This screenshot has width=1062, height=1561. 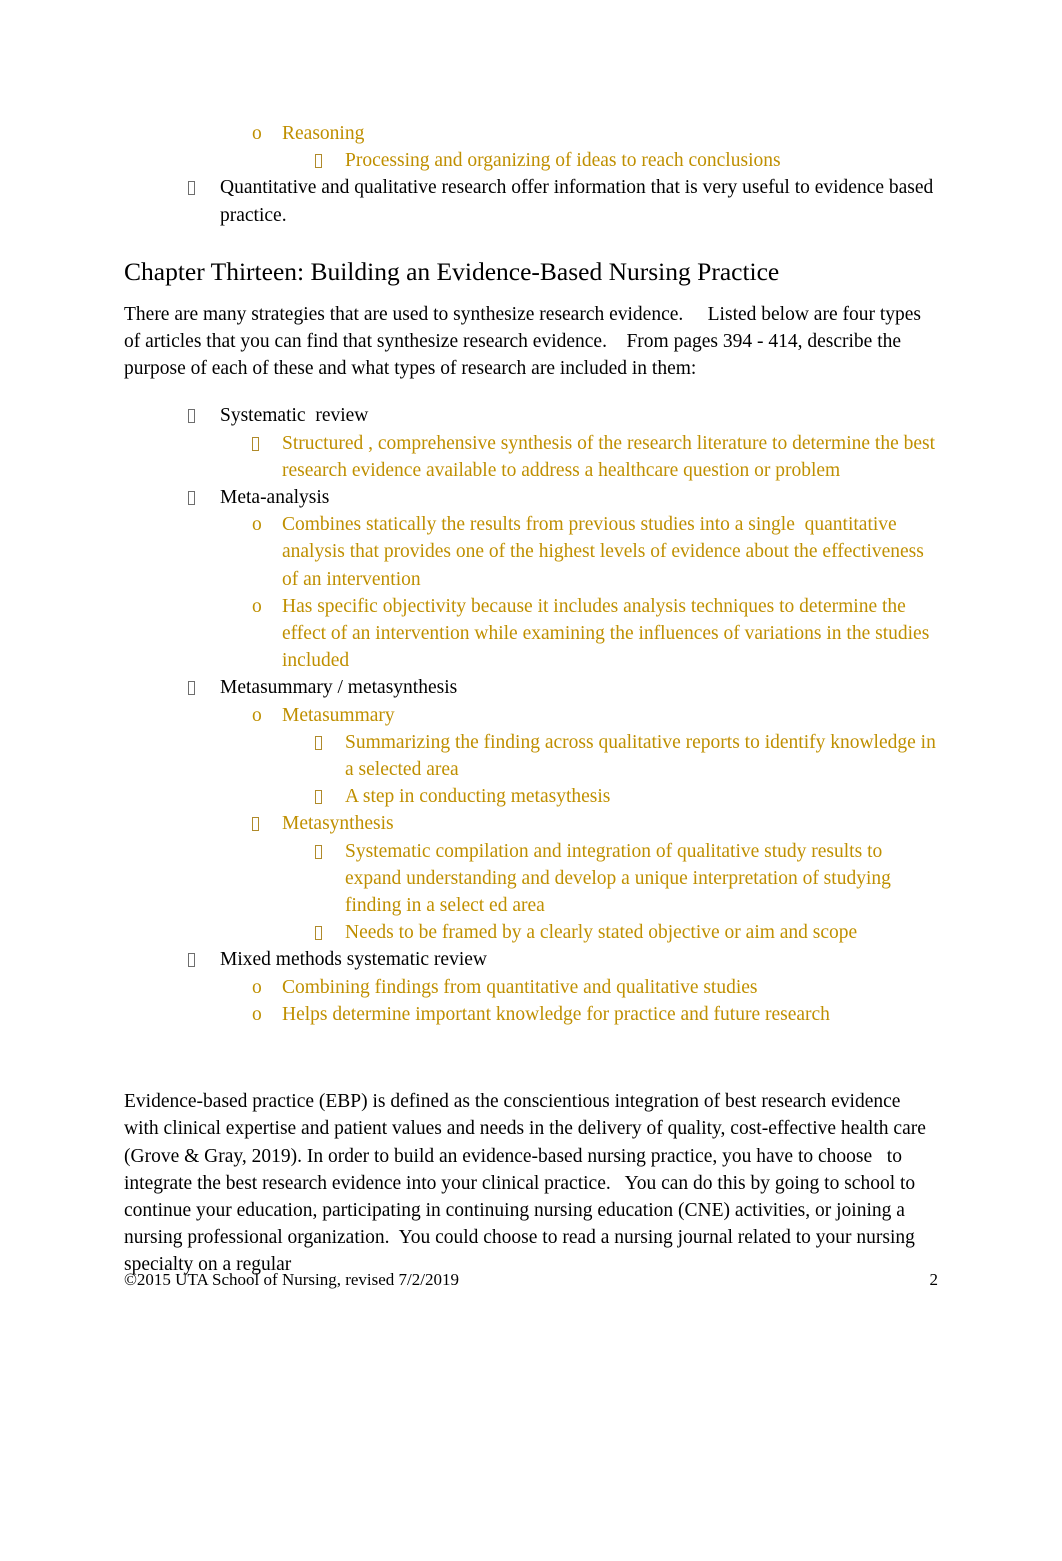 I want to click on list-item-label: A step in conducting metasythesis, so click(x=478, y=797).